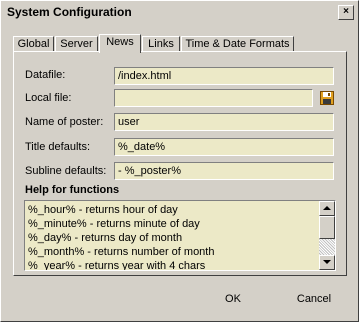 Image resolution: width=359 pixels, height=322 pixels. Describe the element at coordinates (327, 227) in the screenshot. I see `scroll-thumb` at that location.